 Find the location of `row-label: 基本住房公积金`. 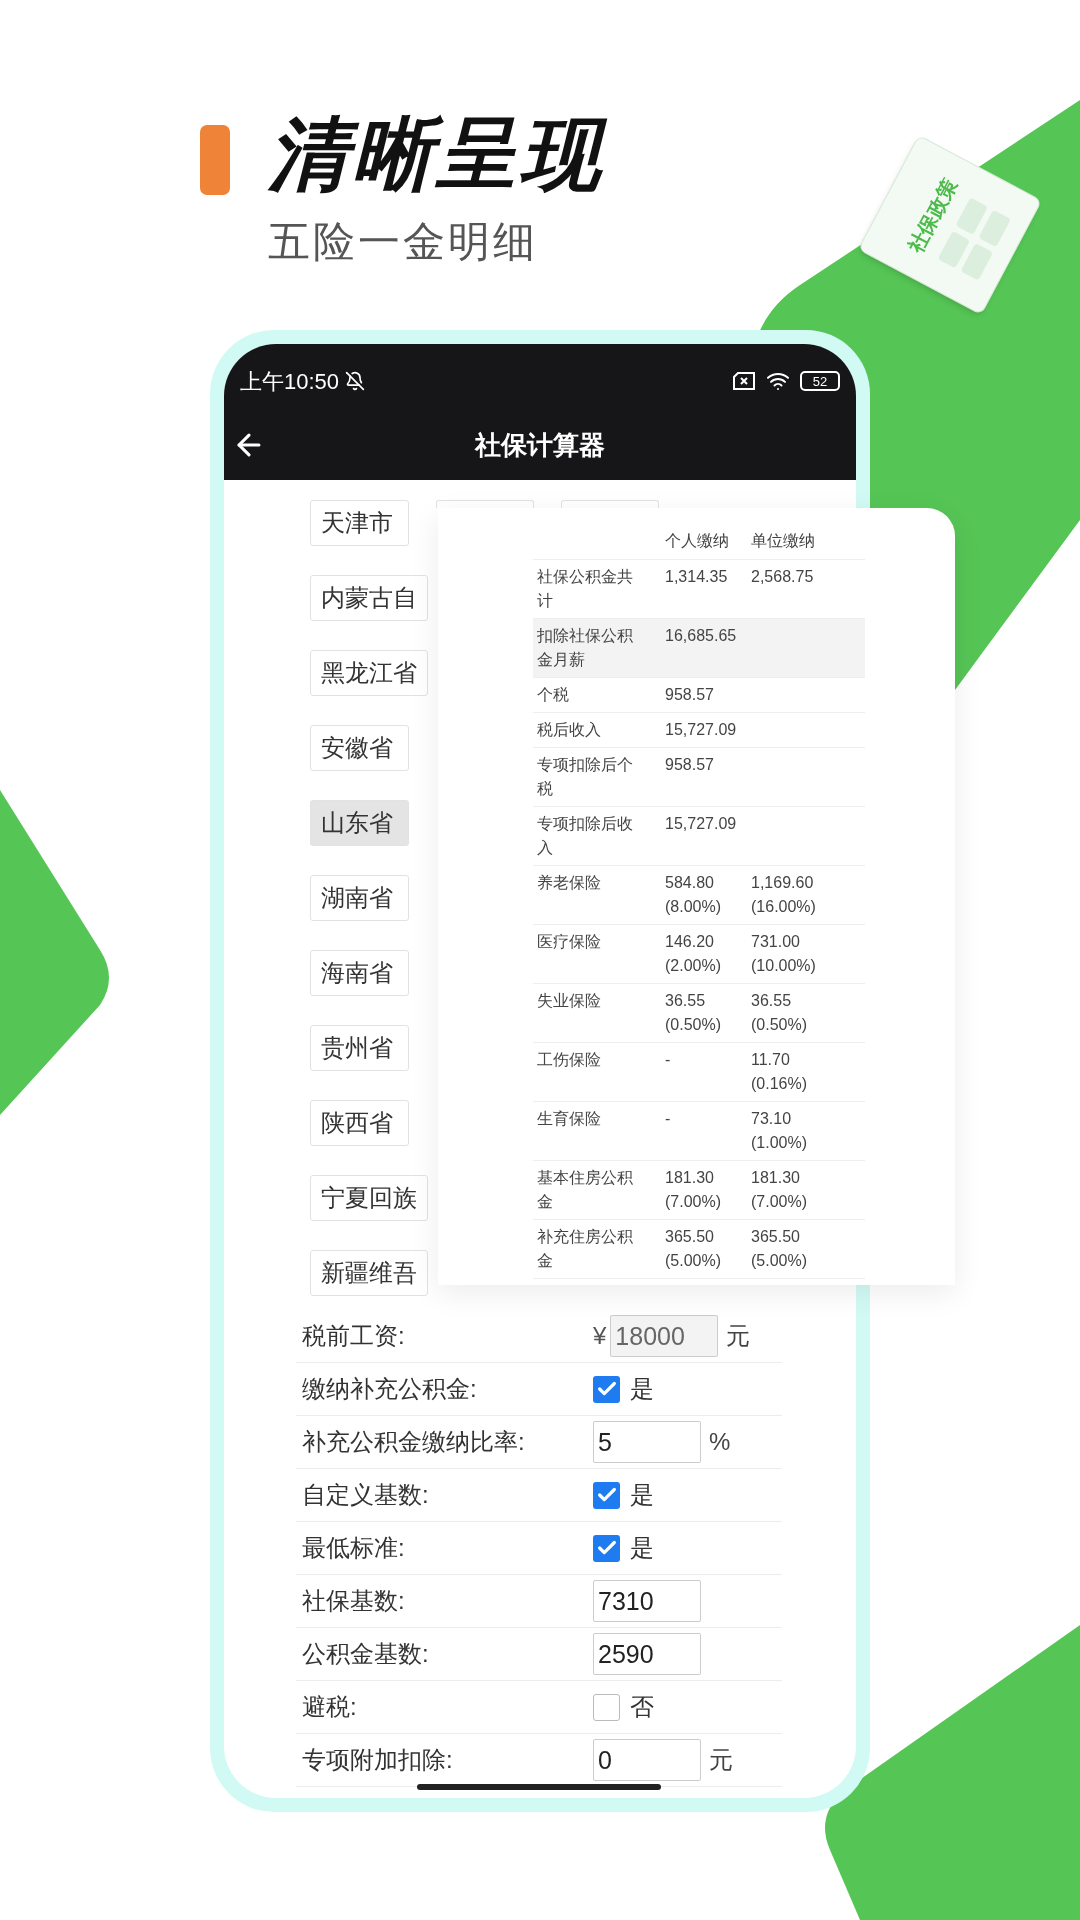

row-label: 基本住房公积金 is located at coordinates (585, 1189).